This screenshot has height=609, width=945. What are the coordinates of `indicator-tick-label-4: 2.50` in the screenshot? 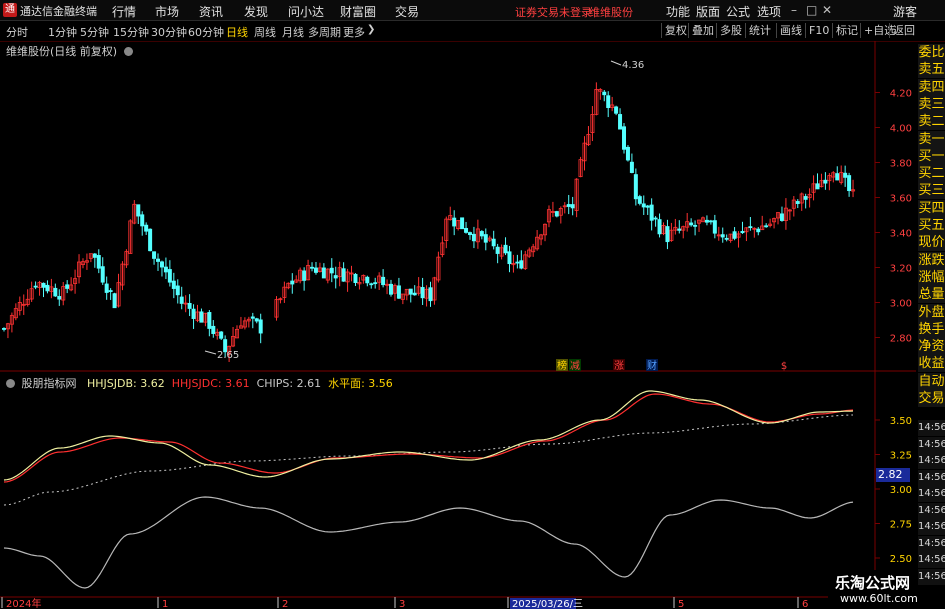 It's located at (901, 559).